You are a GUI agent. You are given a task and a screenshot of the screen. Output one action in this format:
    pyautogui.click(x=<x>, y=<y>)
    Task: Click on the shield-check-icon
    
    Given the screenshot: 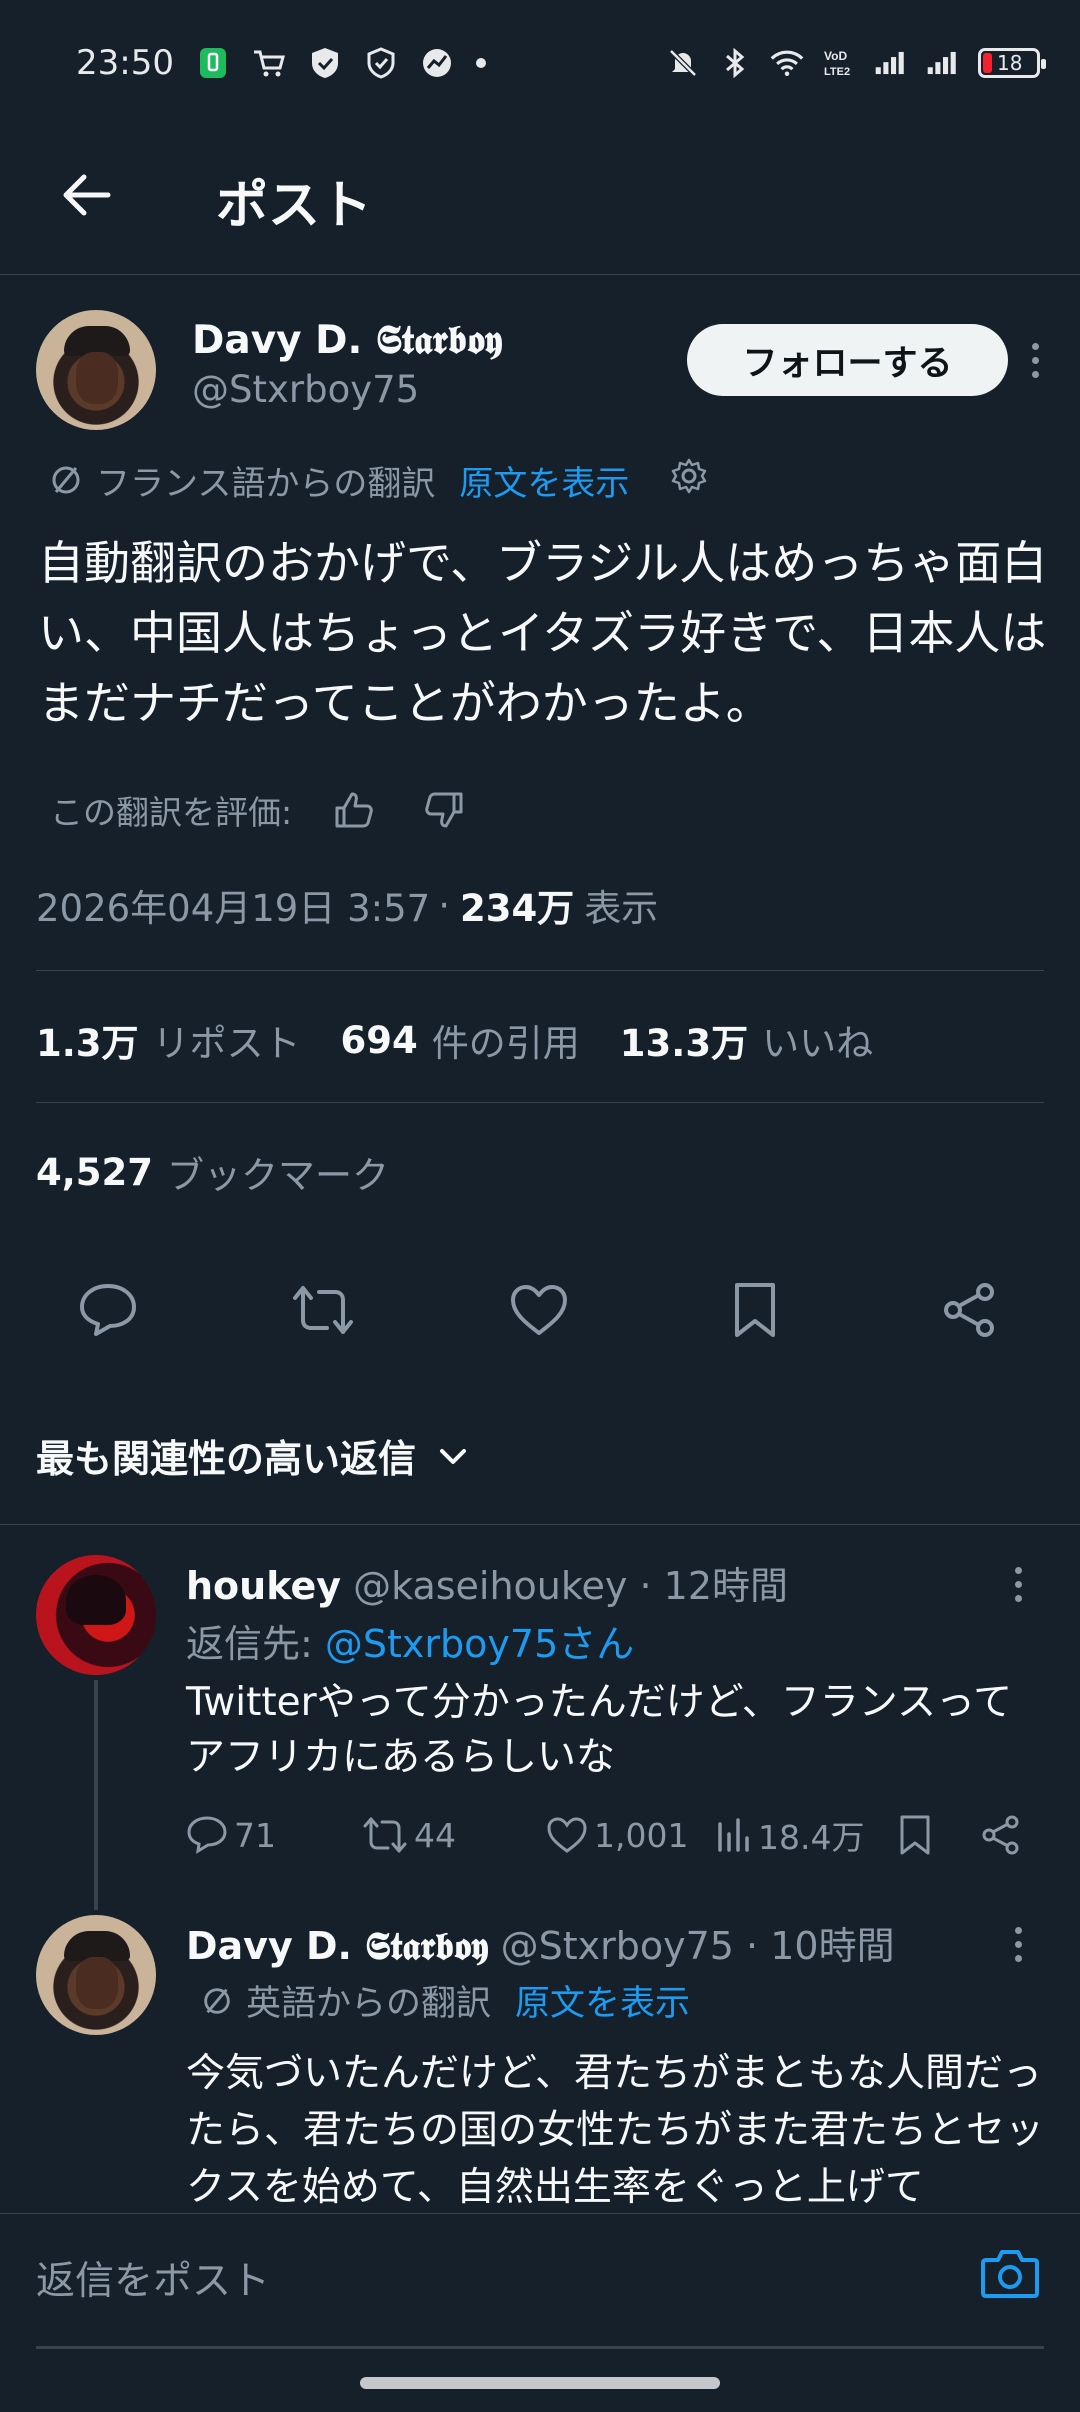 What is the action you would take?
    pyautogui.click(x=325, y=63)
    